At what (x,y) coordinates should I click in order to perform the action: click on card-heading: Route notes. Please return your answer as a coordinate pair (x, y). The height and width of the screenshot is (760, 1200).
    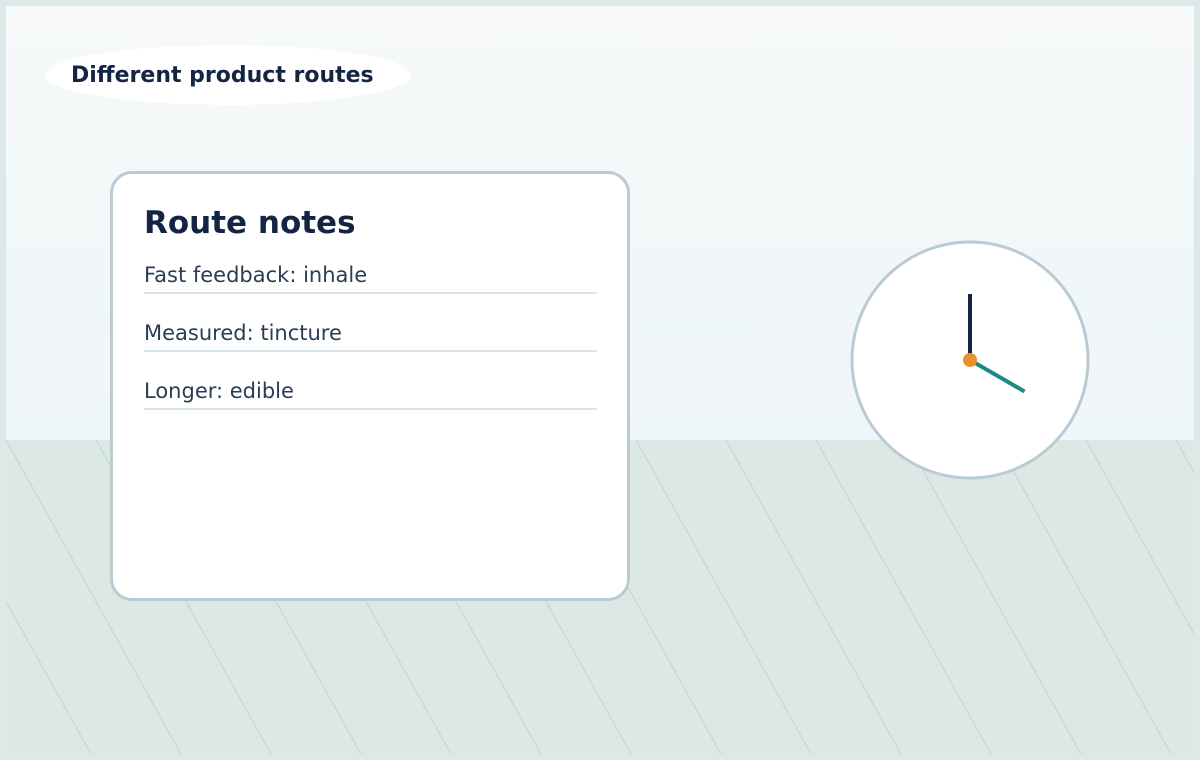
    Looking at the image, I should click on (250, 223).